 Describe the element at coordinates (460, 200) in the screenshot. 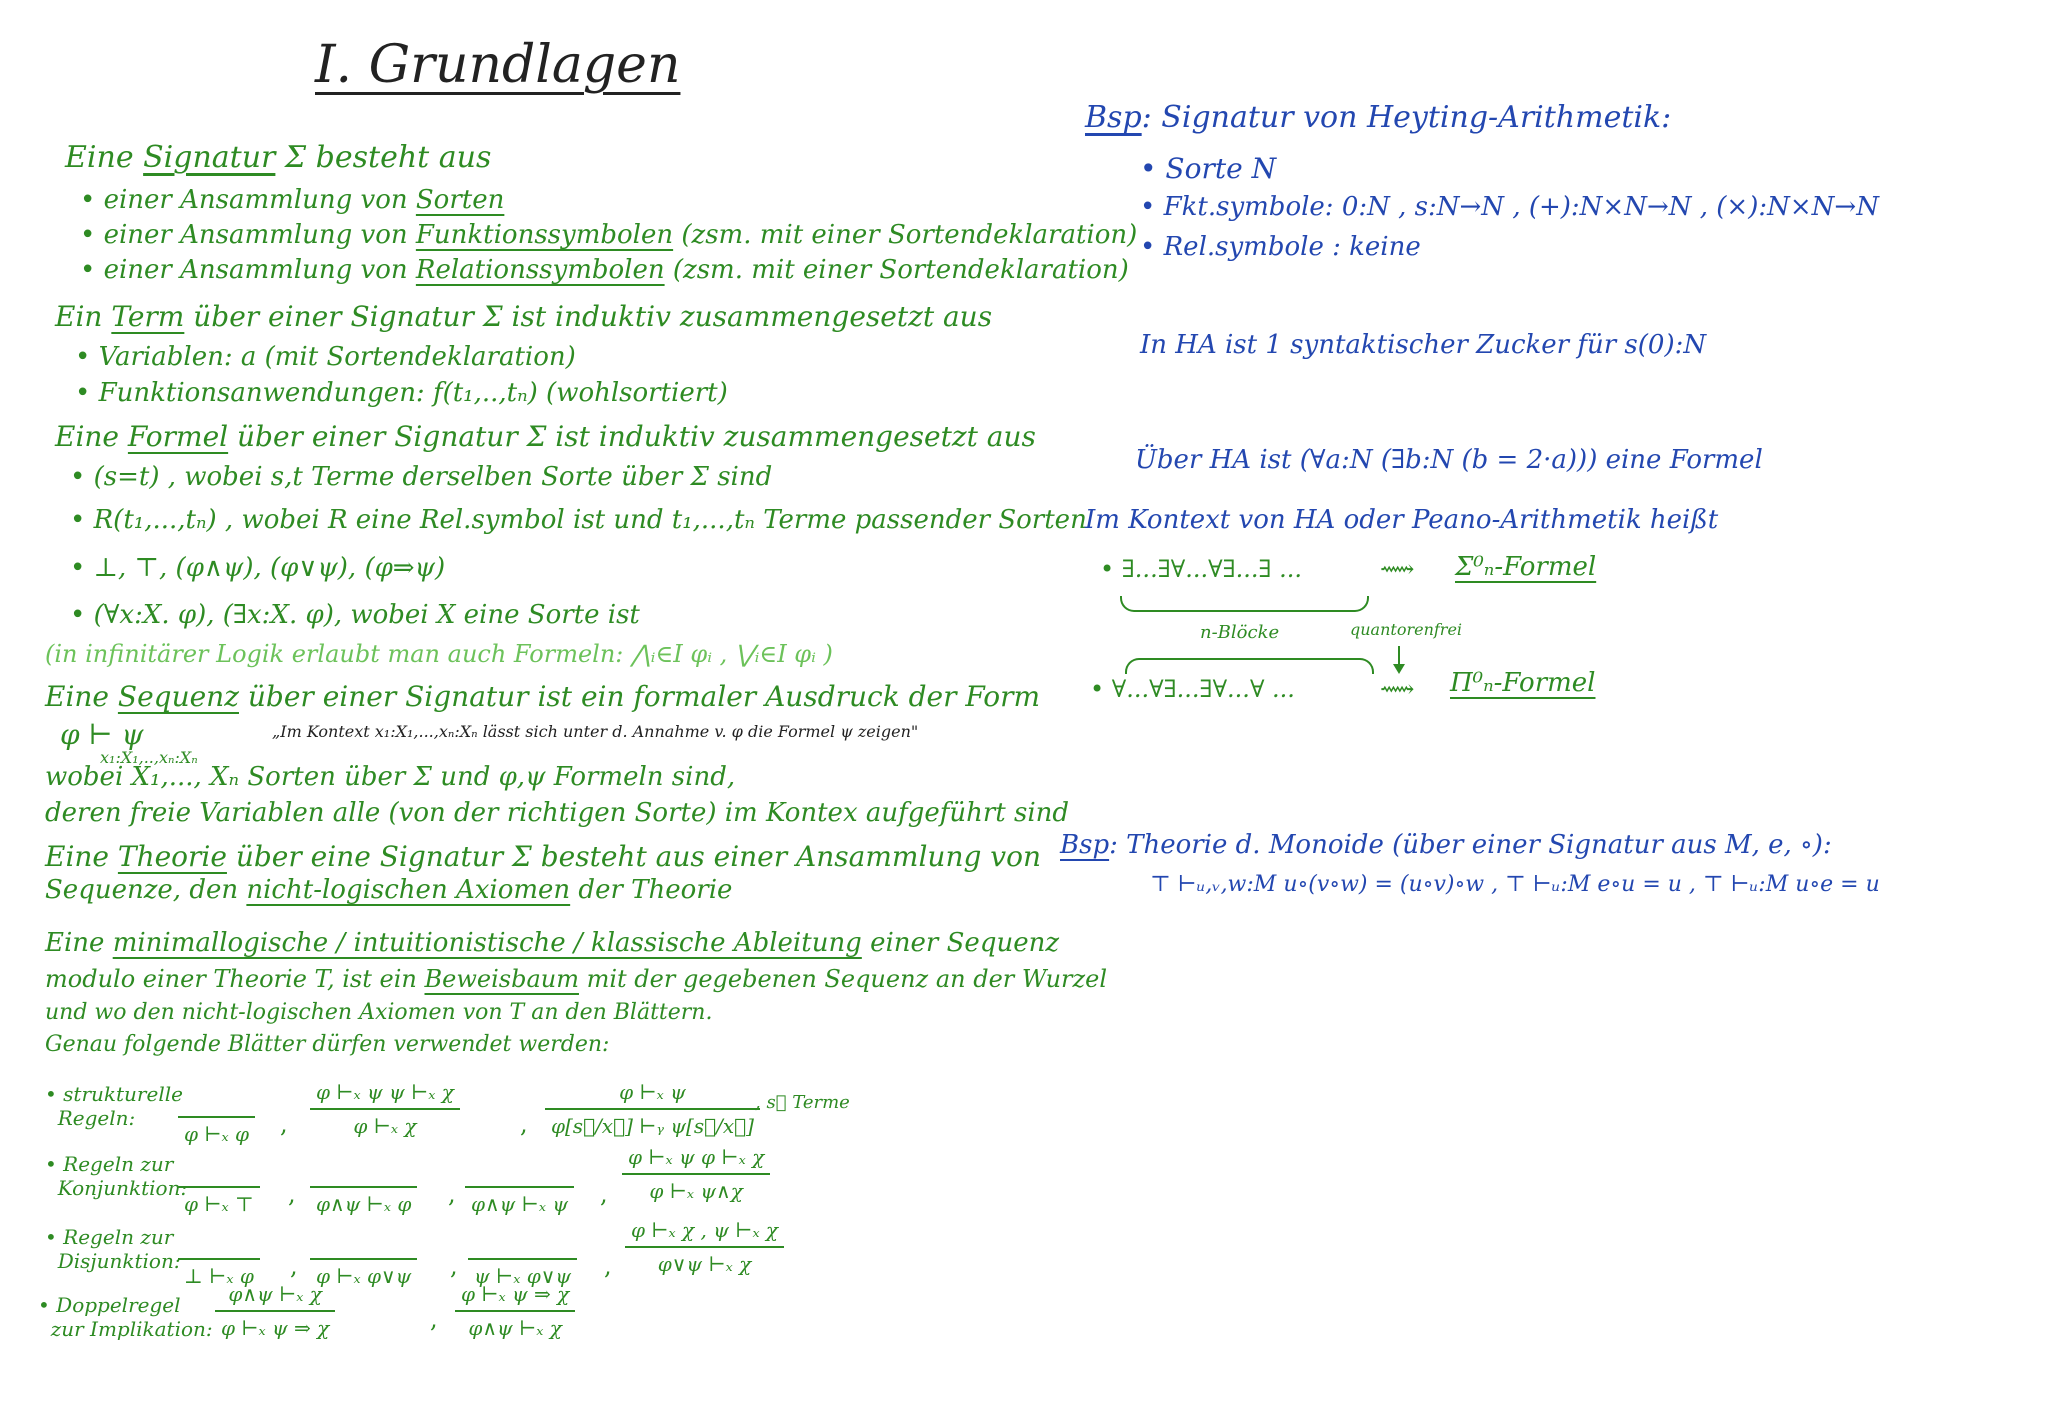

I see `term-sorten: Sorten` at that location.